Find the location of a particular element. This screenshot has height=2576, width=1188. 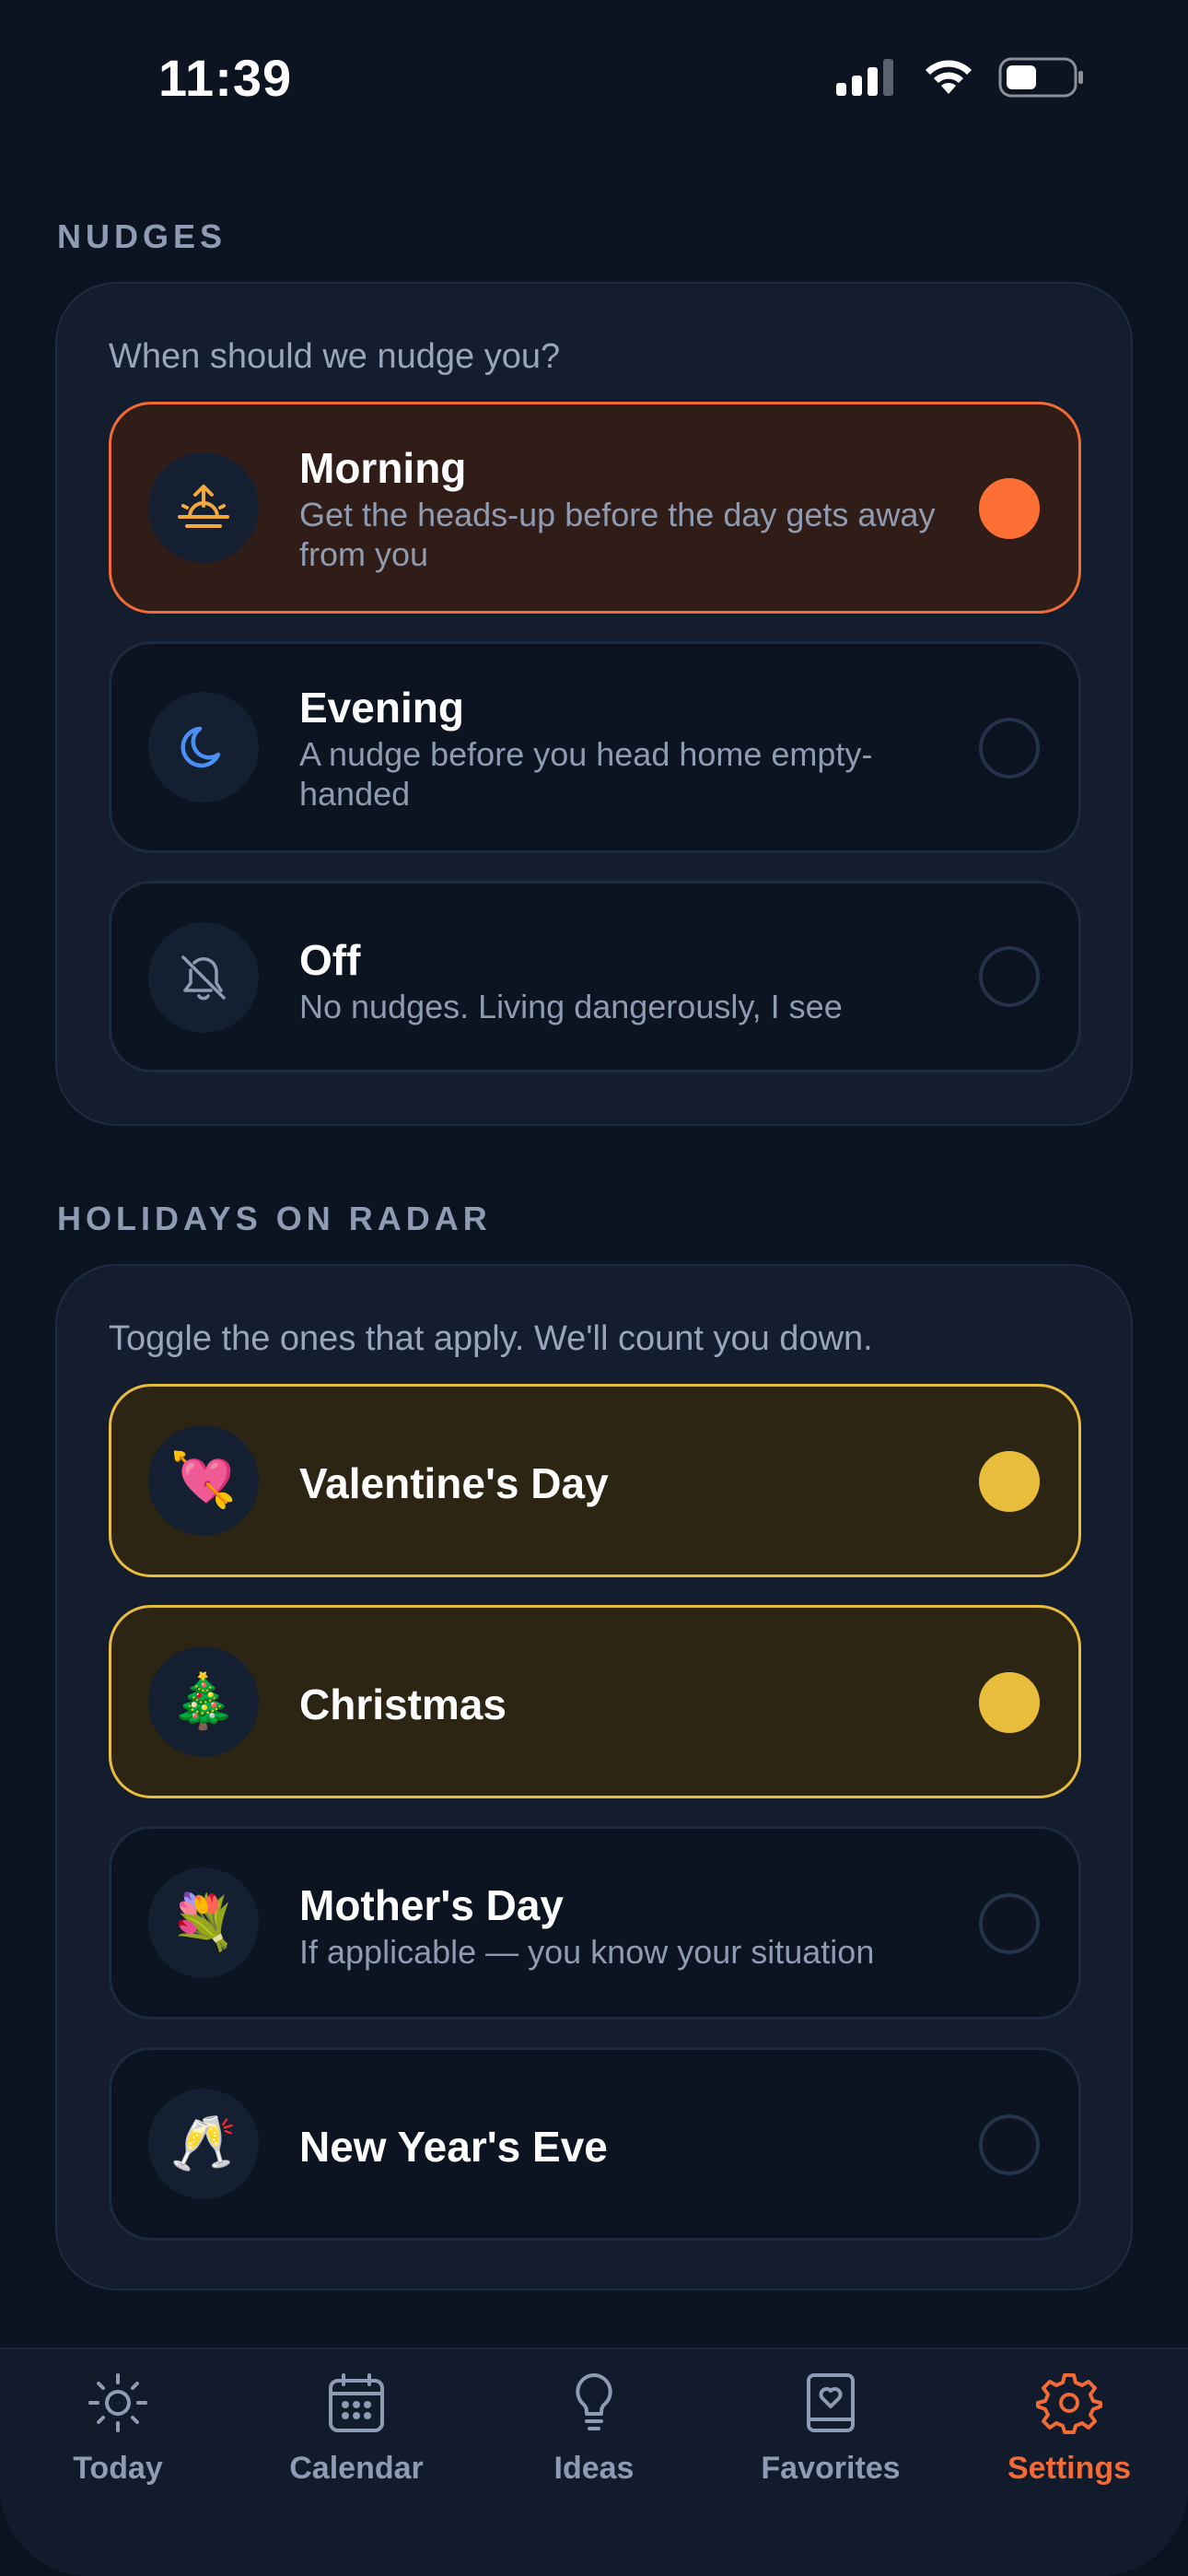

tab-bar: Today Calendar Ideas Favorites Settings is located at coordinates (594, 2462).